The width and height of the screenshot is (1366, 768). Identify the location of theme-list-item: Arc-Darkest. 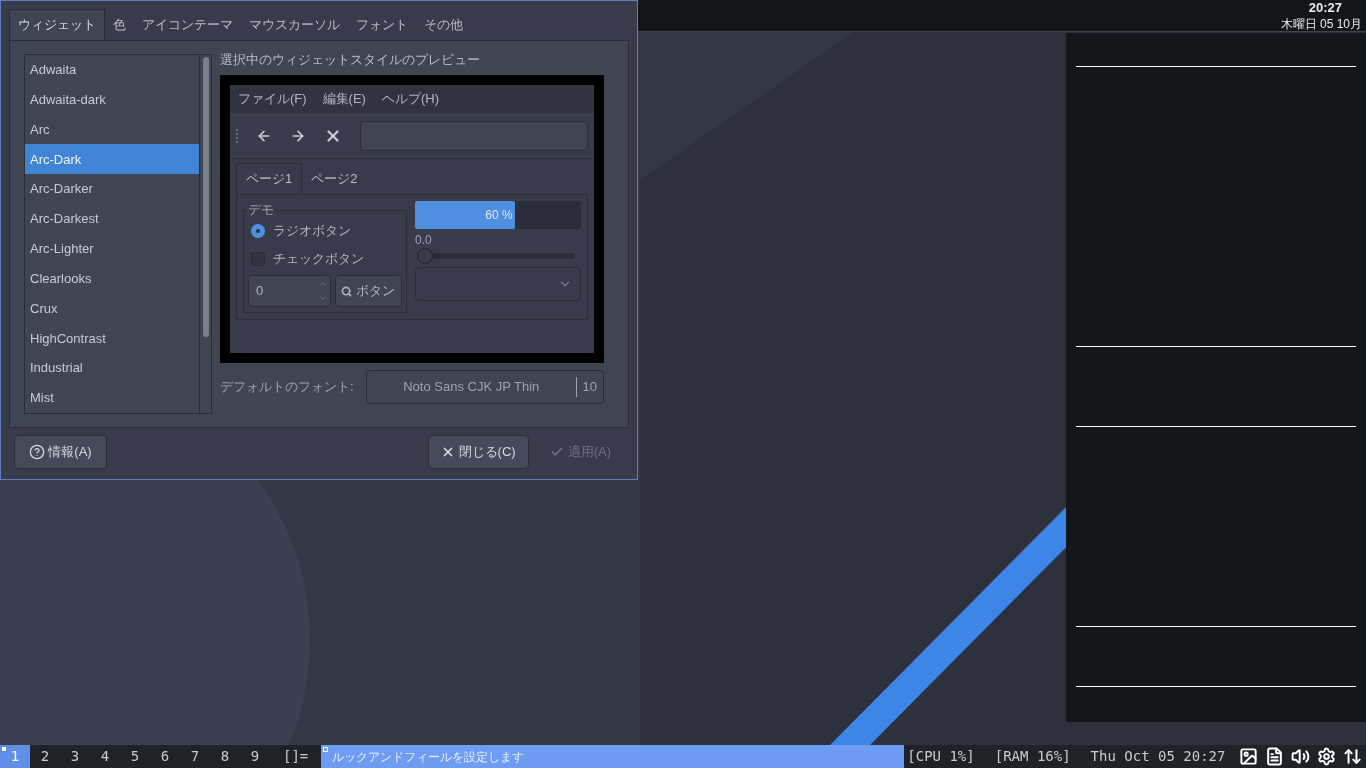
(112, 219).